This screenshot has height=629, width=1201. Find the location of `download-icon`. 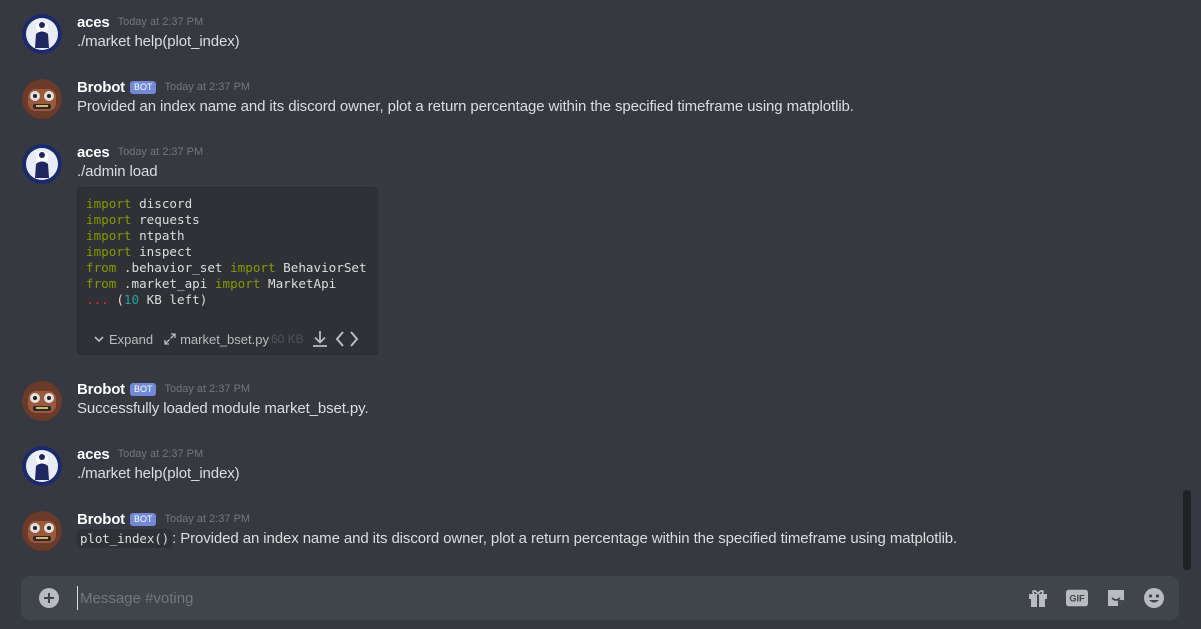

download-icon is located at coordinates (319, 339).